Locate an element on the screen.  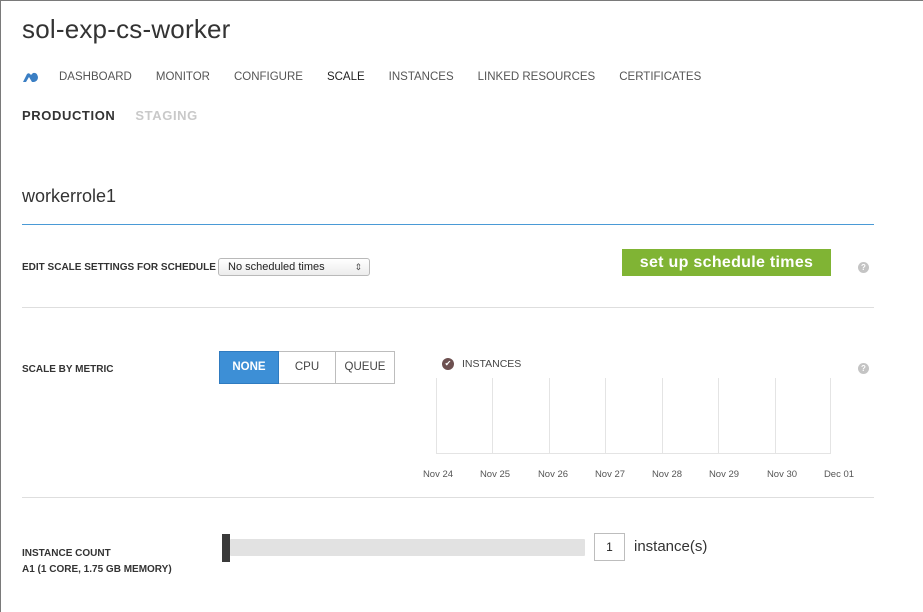
production-tab: PRODUCTION is located at coordinates (68, 115).